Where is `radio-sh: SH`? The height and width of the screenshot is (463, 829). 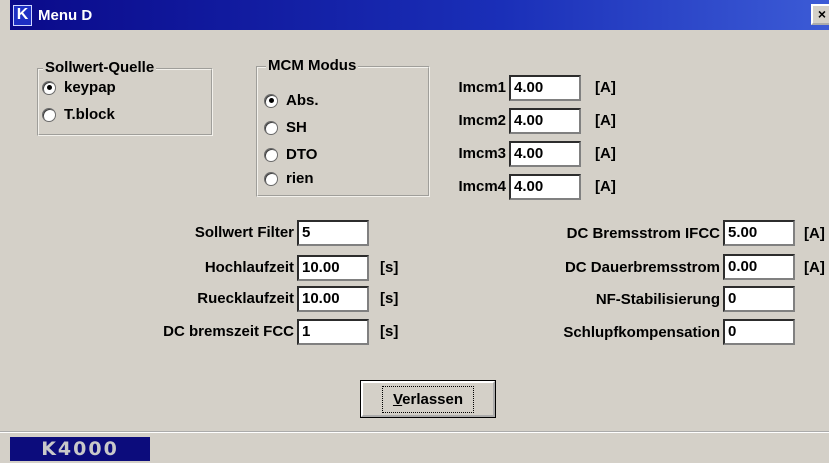
radio-sh: SH is located at coordinates (285, 127).